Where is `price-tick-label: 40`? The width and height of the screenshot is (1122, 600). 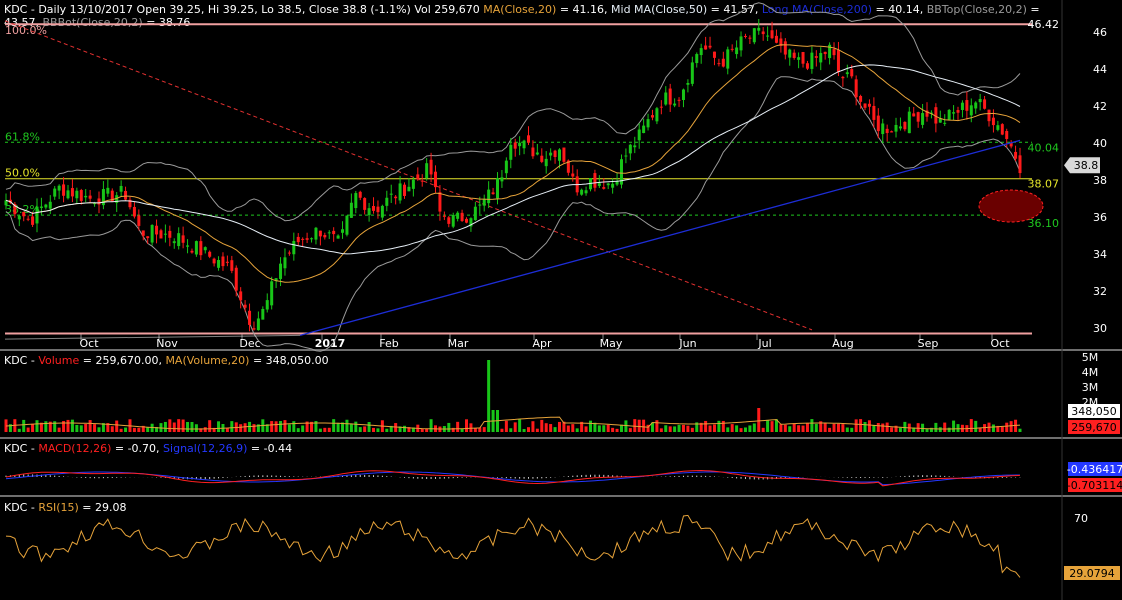
price-tick-label: 40 is located at coordinates (1100, 143).